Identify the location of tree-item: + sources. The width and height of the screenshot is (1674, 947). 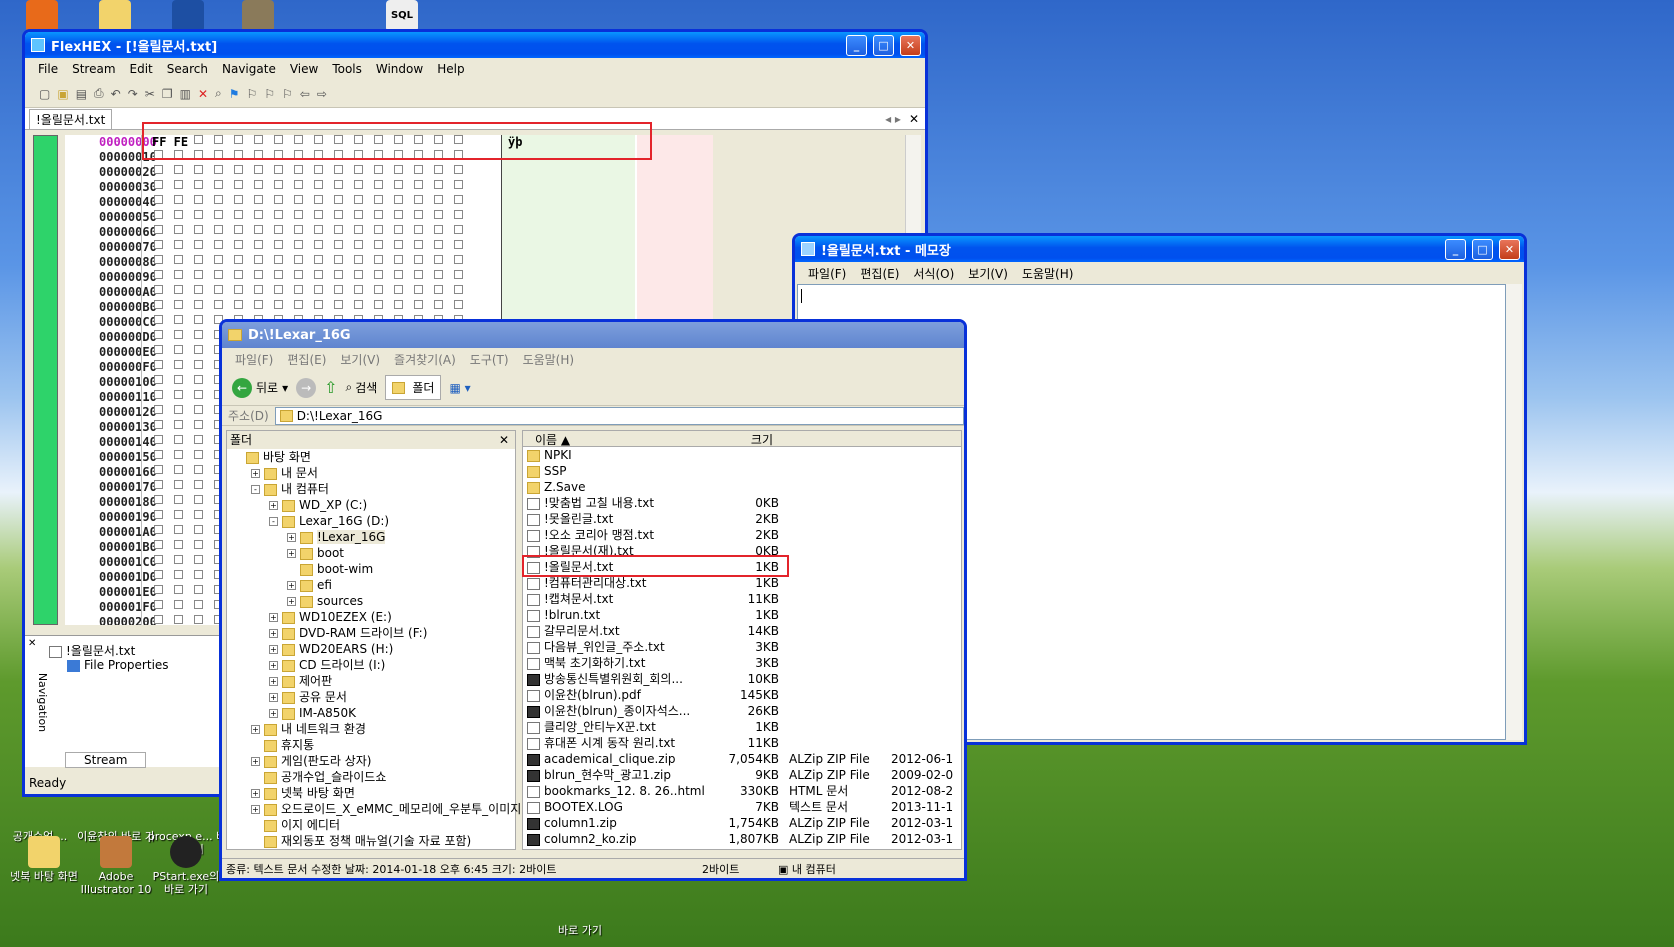
(371, 601).